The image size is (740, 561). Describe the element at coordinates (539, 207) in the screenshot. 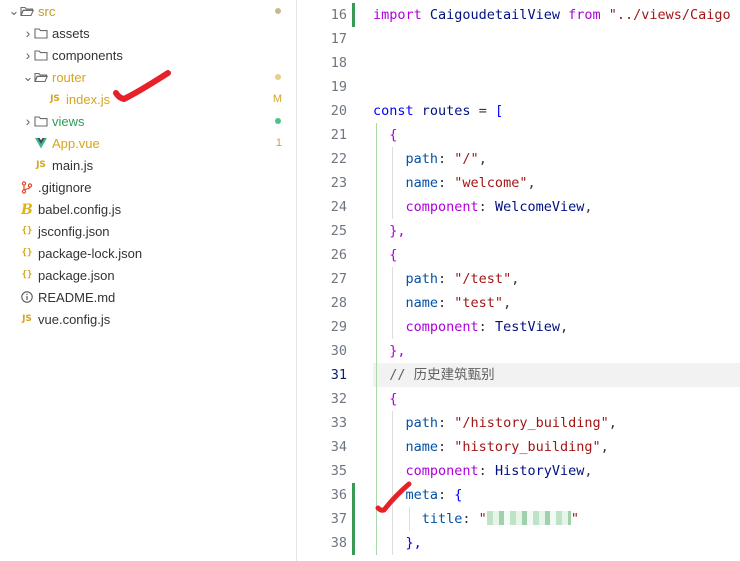

I see `code-token: WelcomeView` at that location.